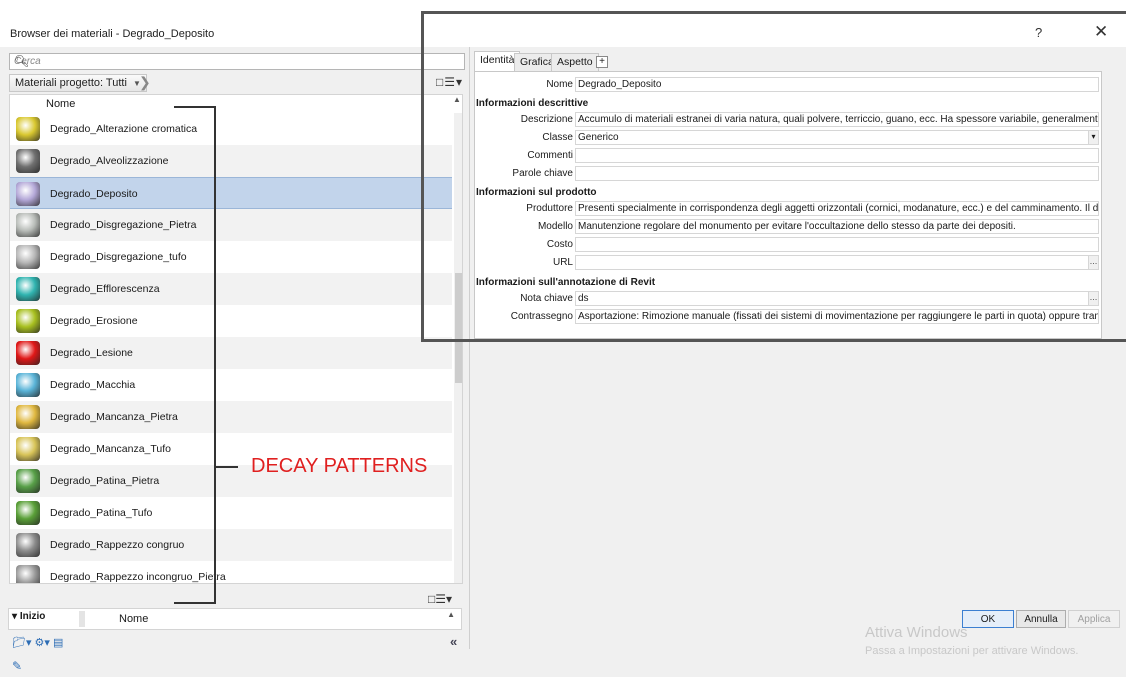  Describe the element at coordinates (195, 603) in the screenshot. I see `bracket-bottom` at that location.